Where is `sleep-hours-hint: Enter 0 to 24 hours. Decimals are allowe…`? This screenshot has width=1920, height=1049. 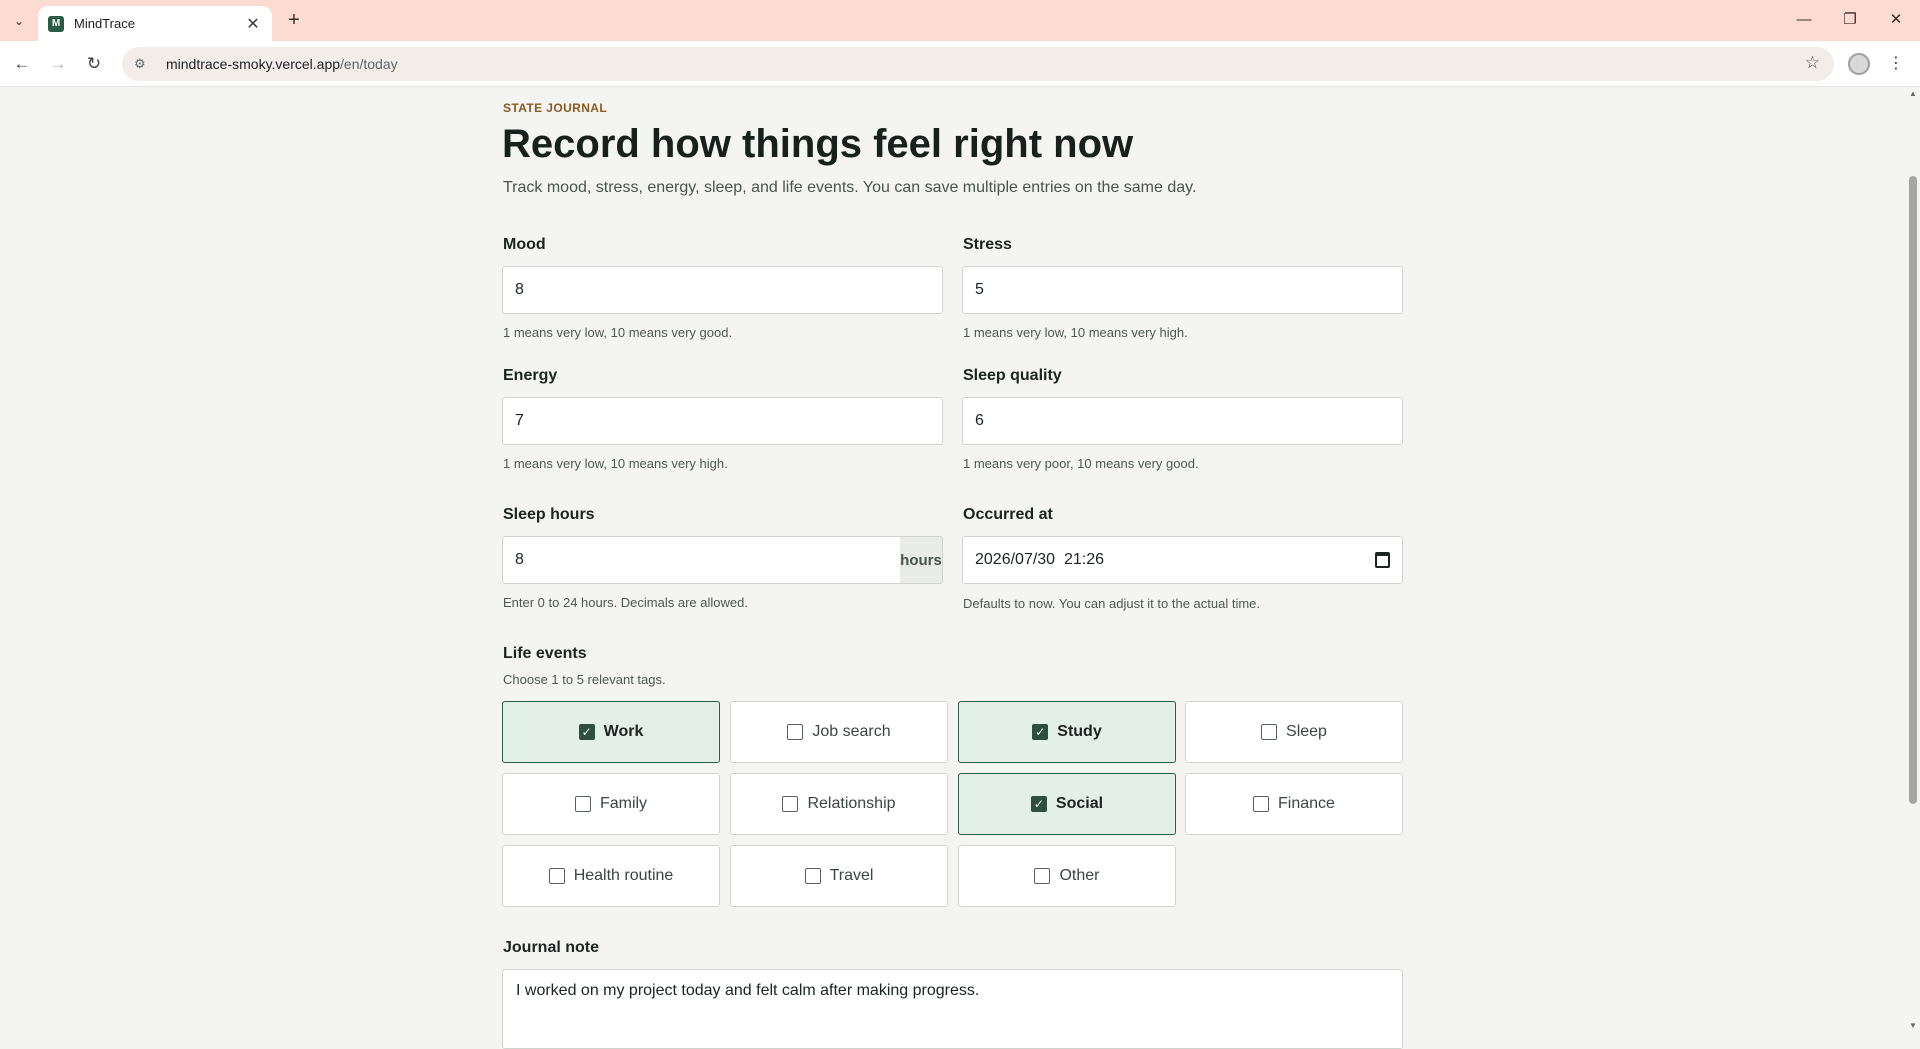
sleep-hours-hint: Enter 0 to 24 hours. Decimals are allowe… is located at coordinates (625, 602).